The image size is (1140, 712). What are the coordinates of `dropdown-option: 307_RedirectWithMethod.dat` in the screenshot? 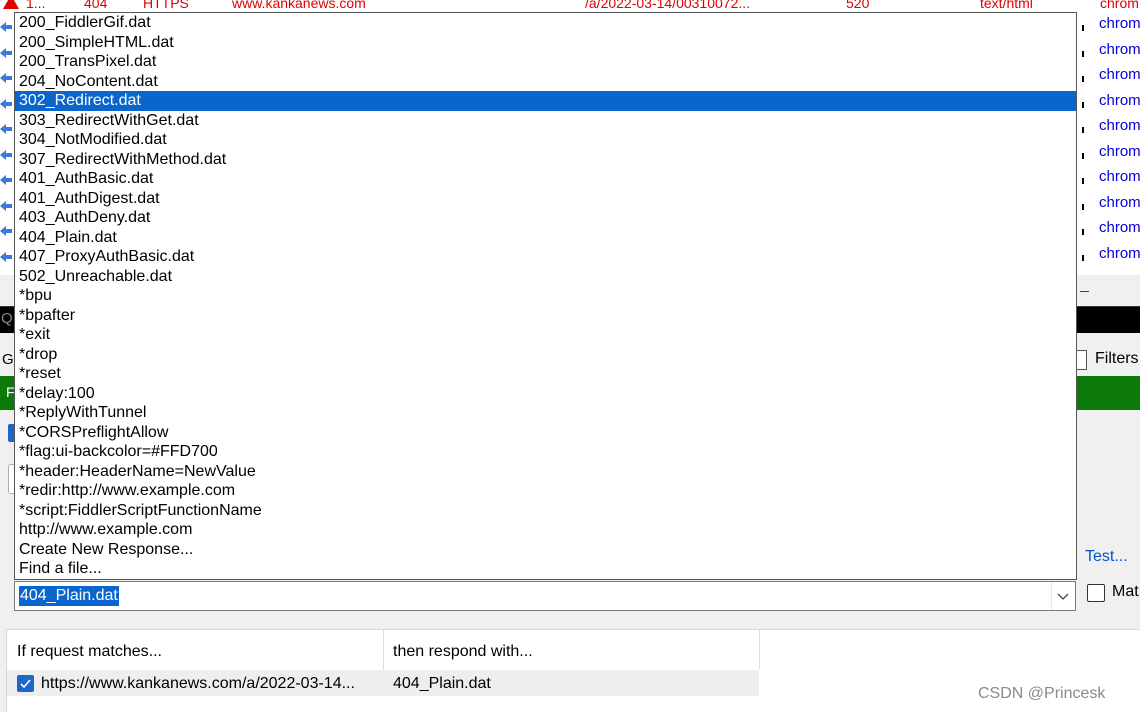 It's located at (545, 160).